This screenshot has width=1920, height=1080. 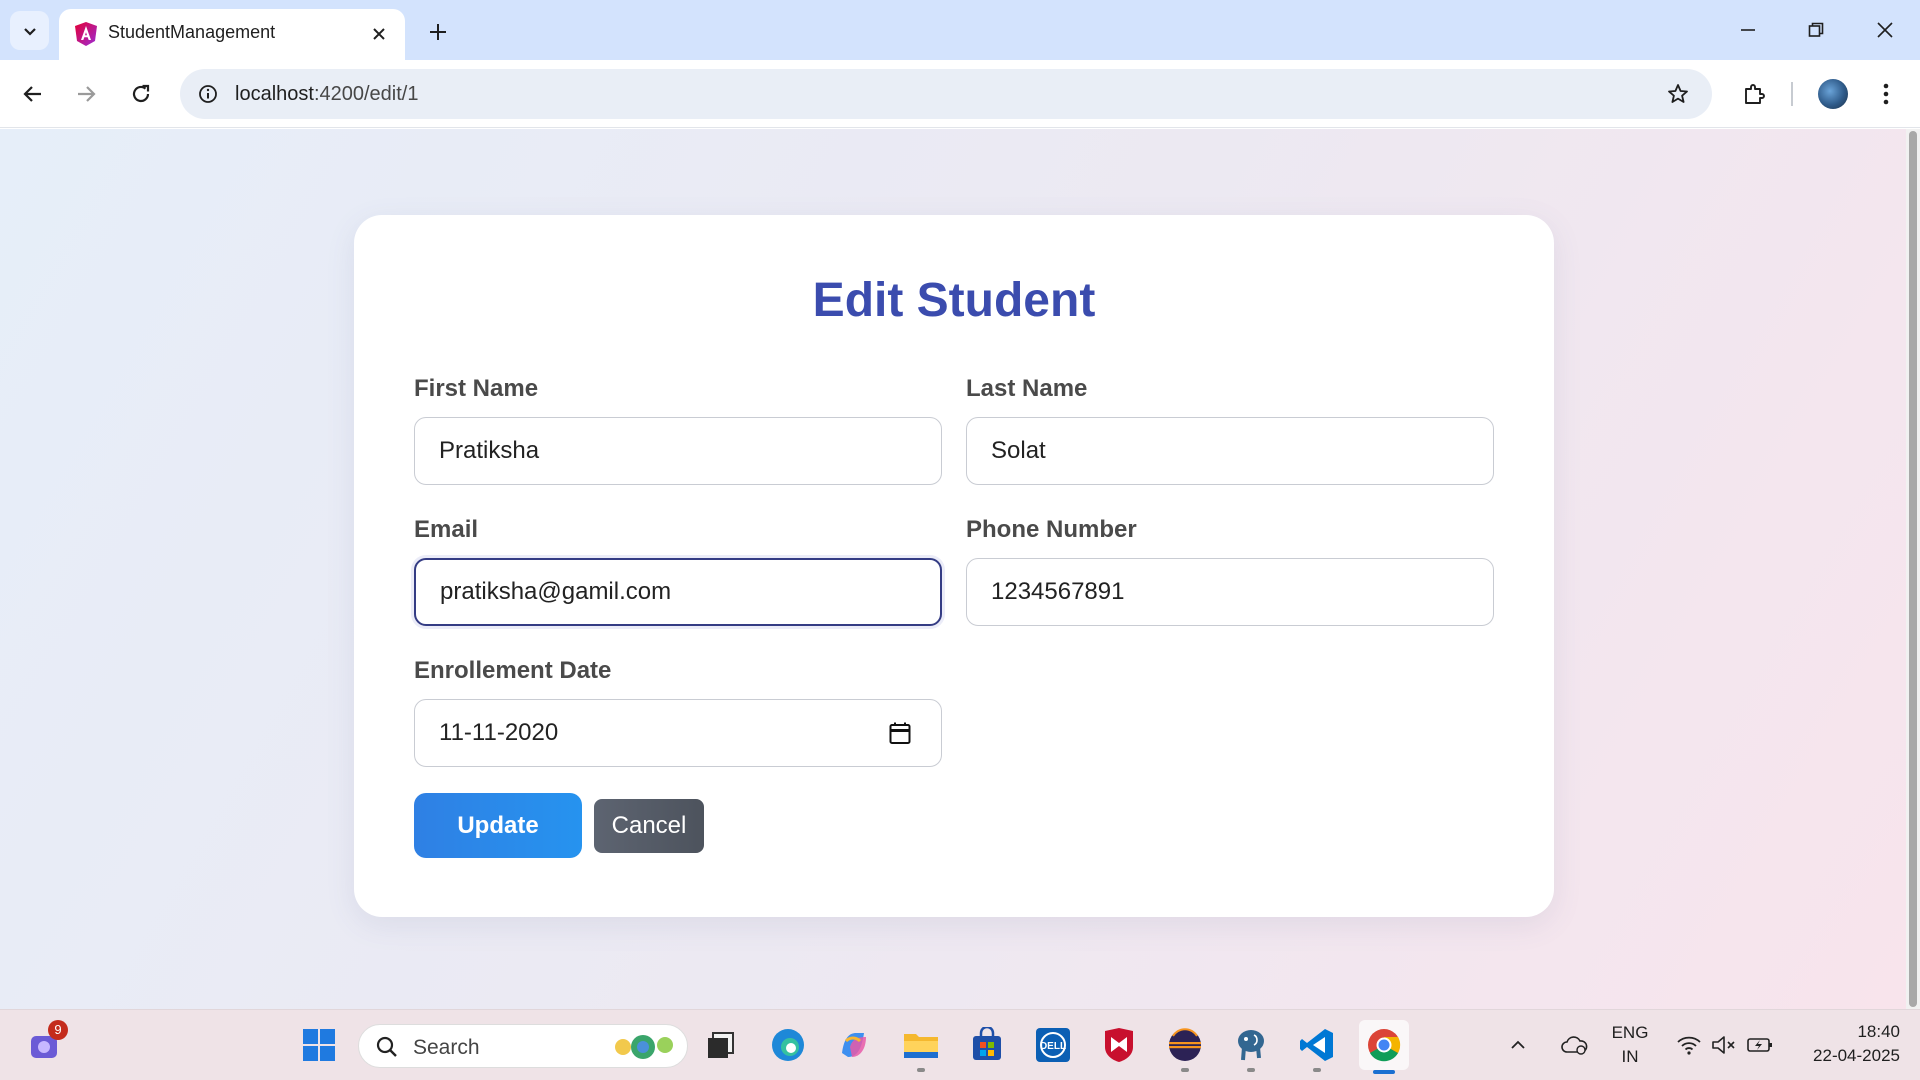 I want to click on clock: 18:40 22-04-2025, so click(x=1845, y=1046).